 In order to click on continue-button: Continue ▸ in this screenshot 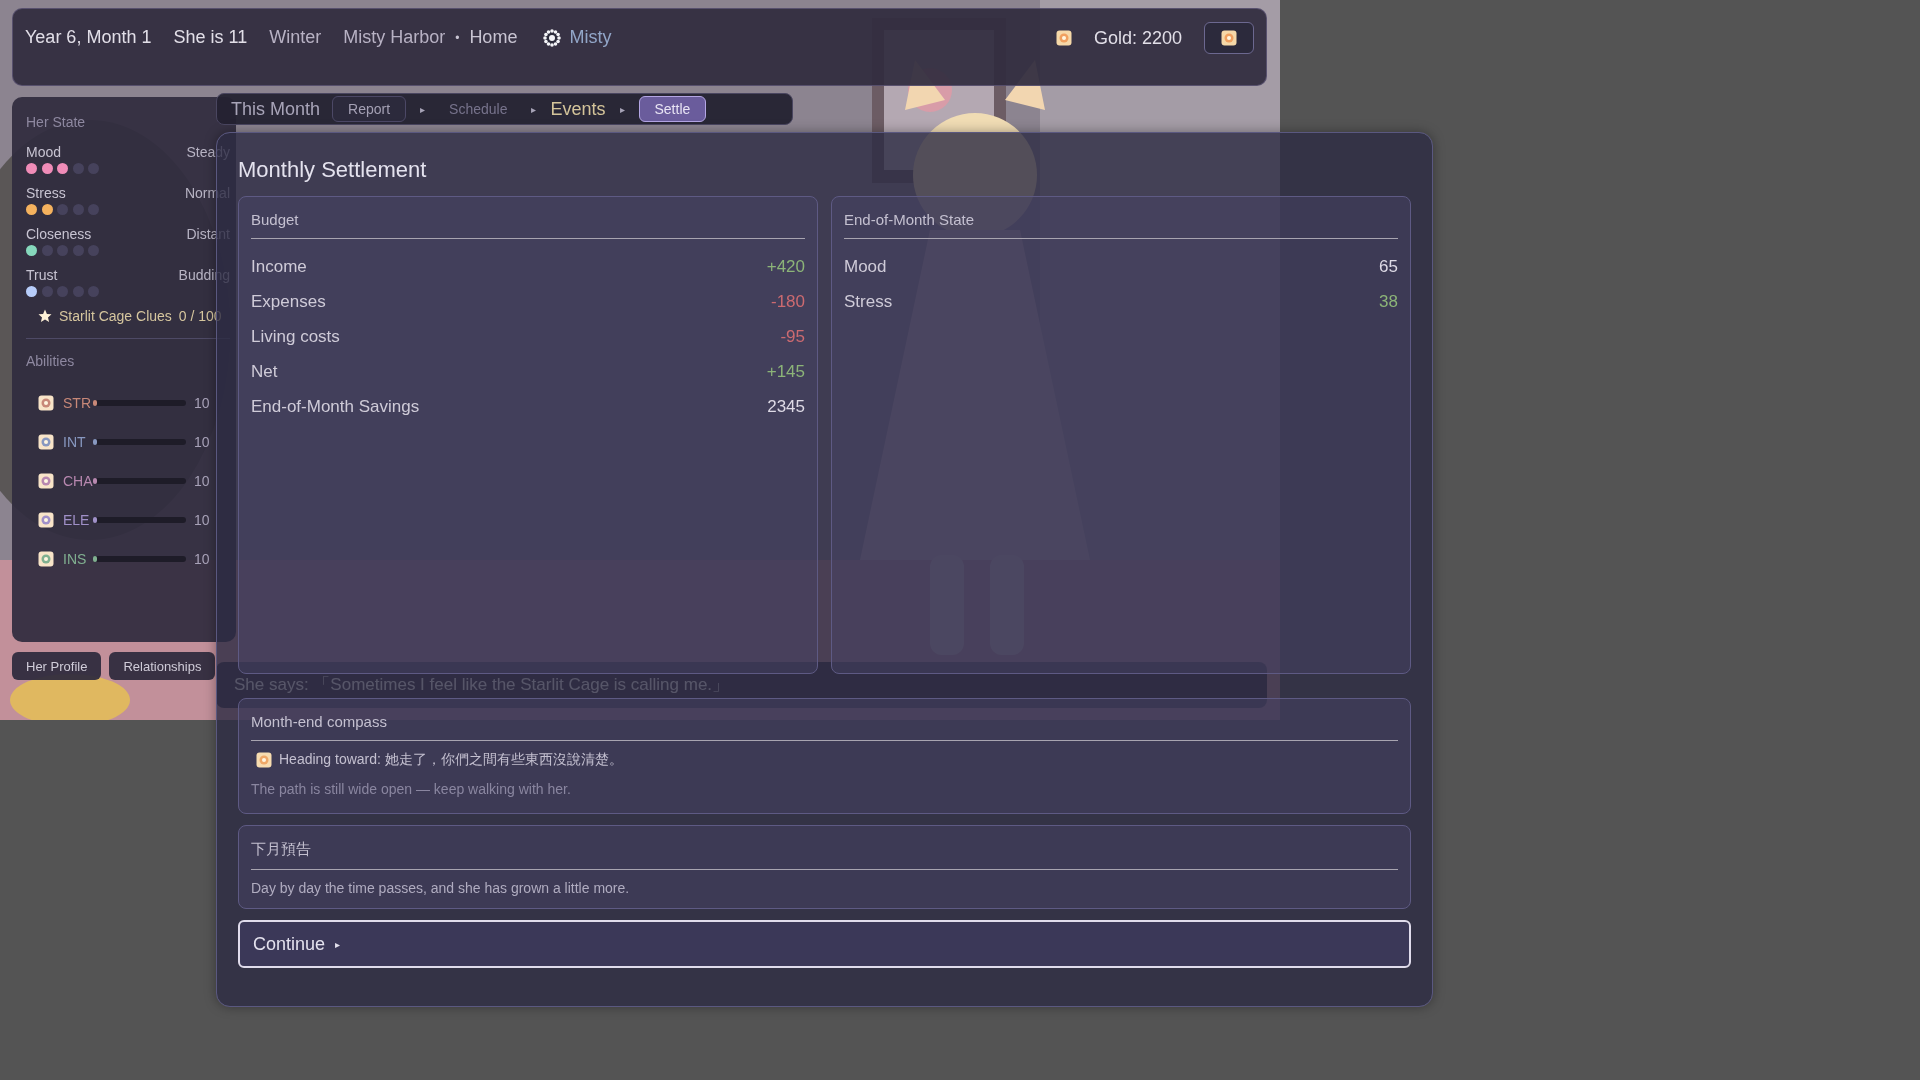, I will do `click(824, 944)`.